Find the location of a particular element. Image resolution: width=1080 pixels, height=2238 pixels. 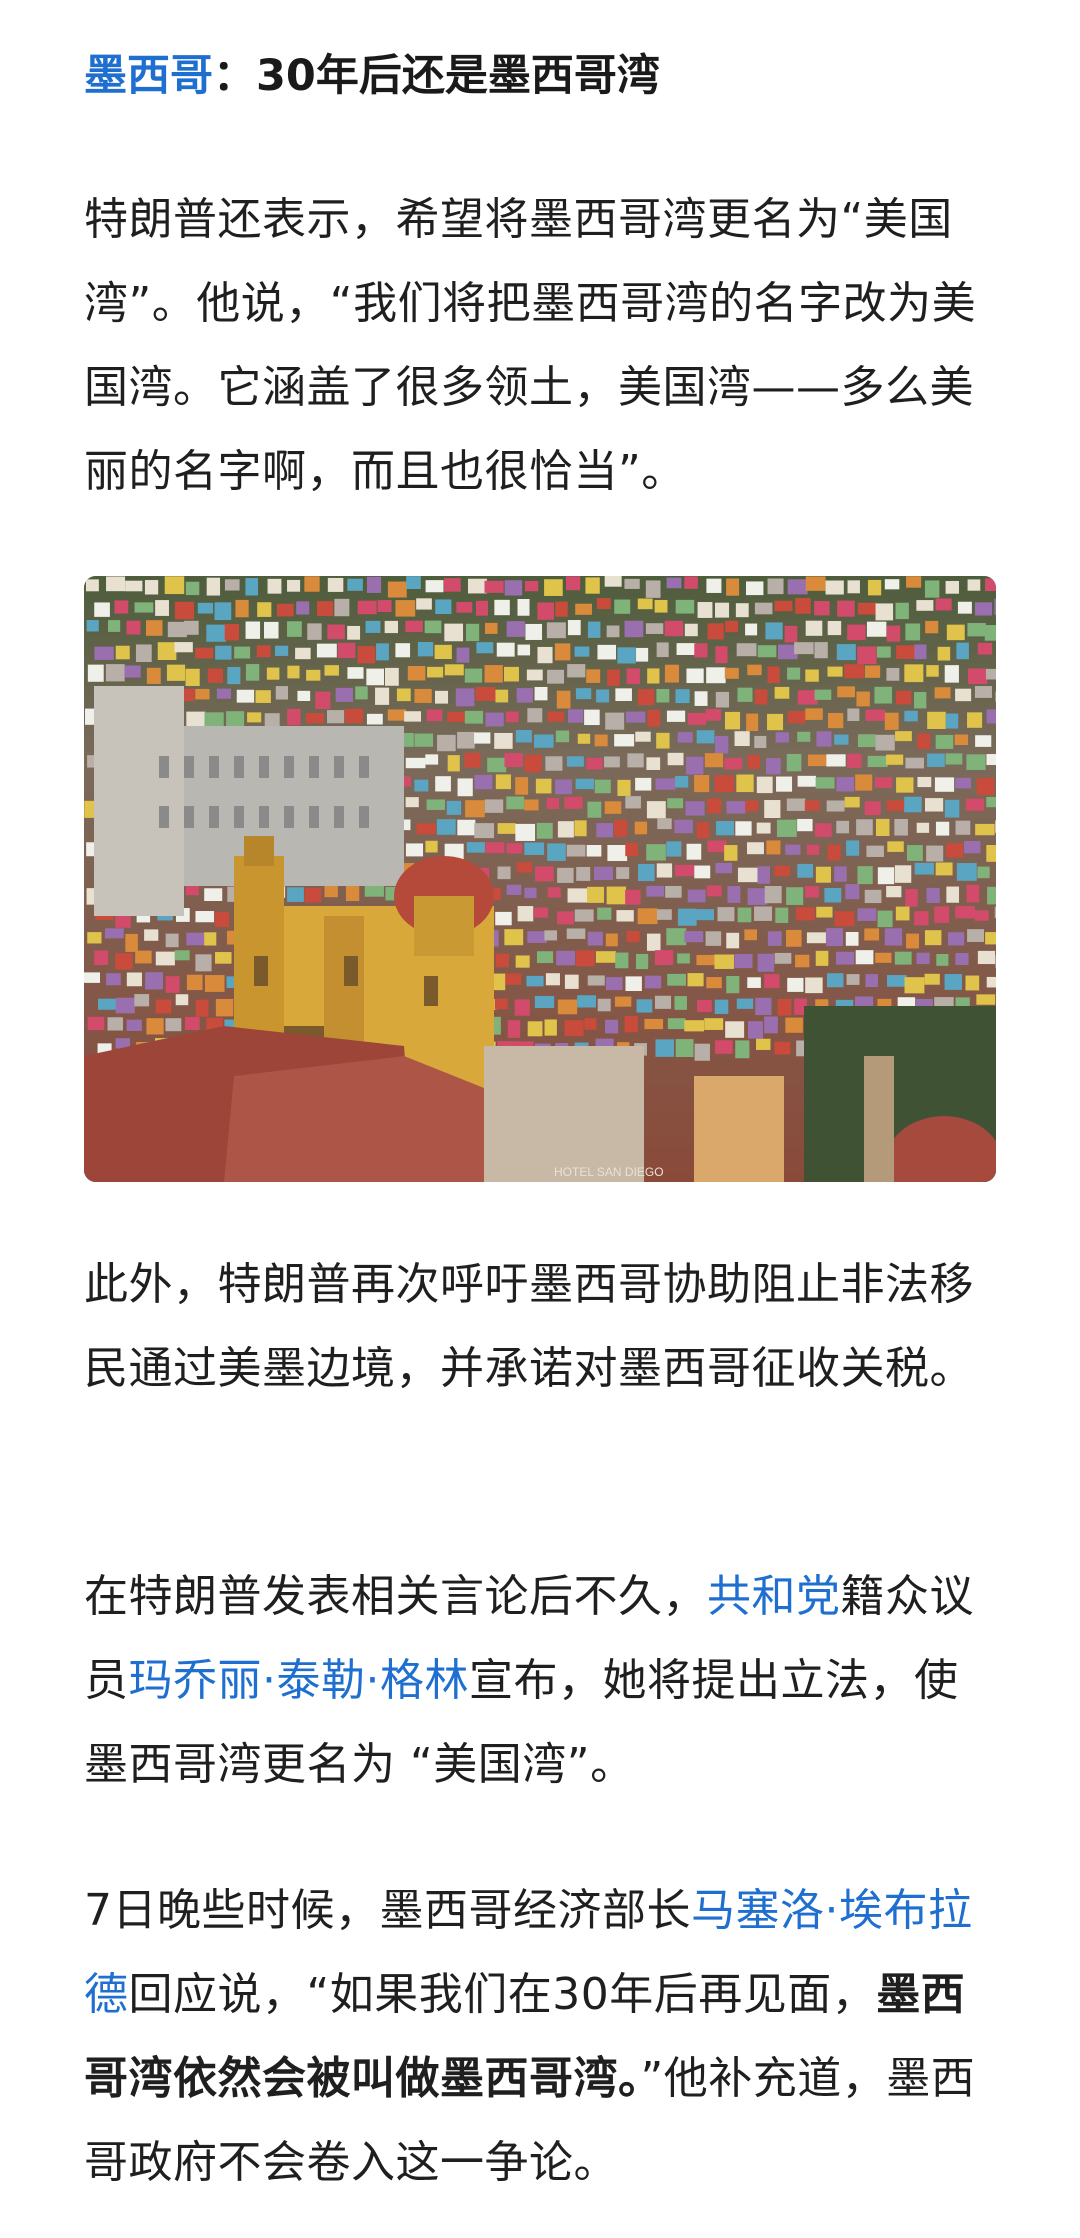

paragraph-2: 此外，特朗普再次呼吁墨西哥协助阻止非法移民通过美墨边境，并承诺对墨西哥征收关税。 is located at coordinates (529, 1326).